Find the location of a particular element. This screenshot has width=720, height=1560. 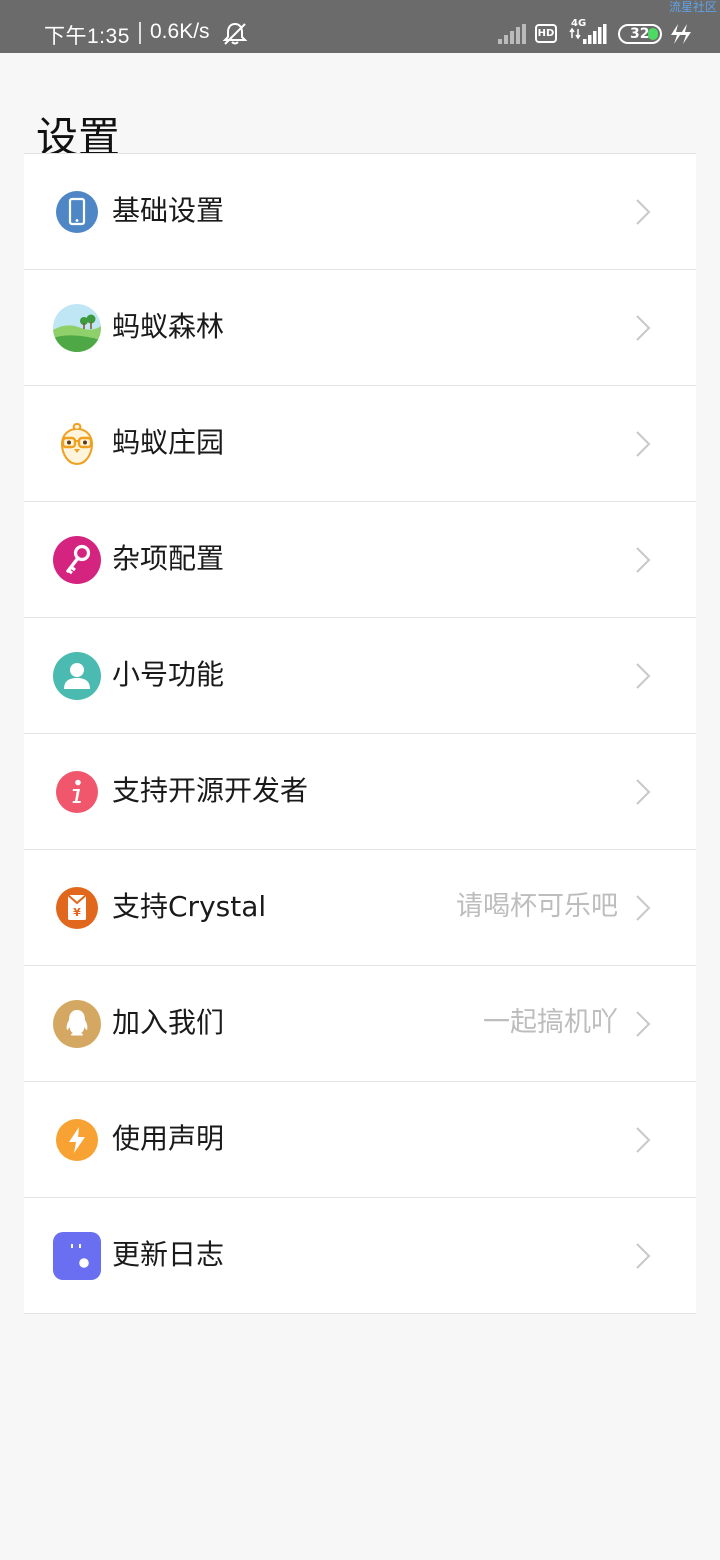

setting-row-alt-account: 小号功能 is located at coordinates (360, 676).